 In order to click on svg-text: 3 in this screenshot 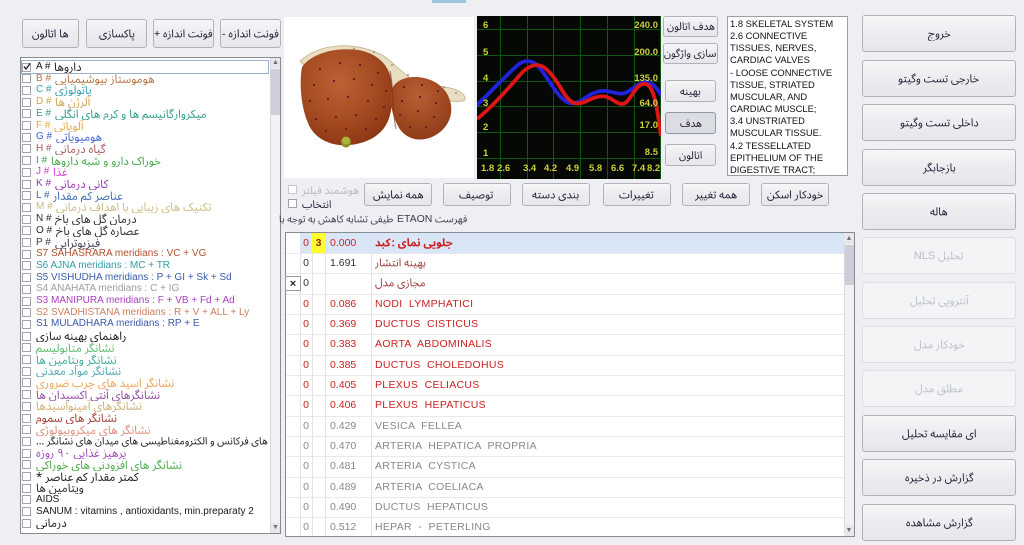, I will do `click(485, 103)`.